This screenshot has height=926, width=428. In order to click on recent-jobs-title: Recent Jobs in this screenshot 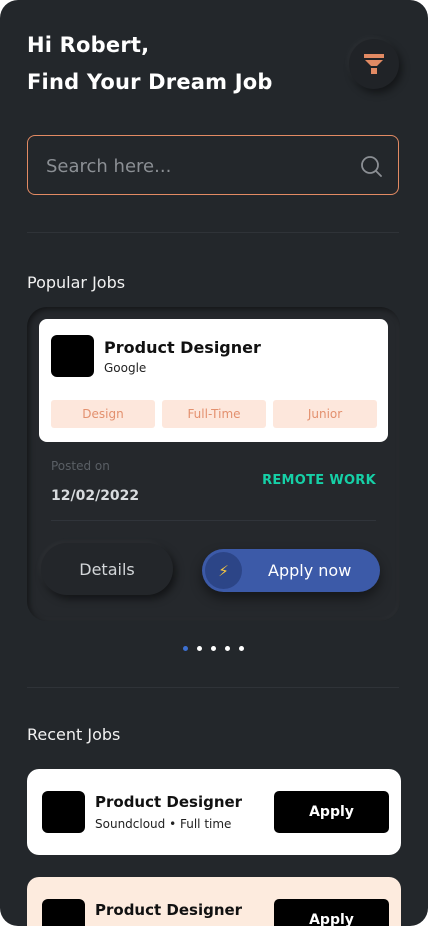, I will do `click(74, 734)`.